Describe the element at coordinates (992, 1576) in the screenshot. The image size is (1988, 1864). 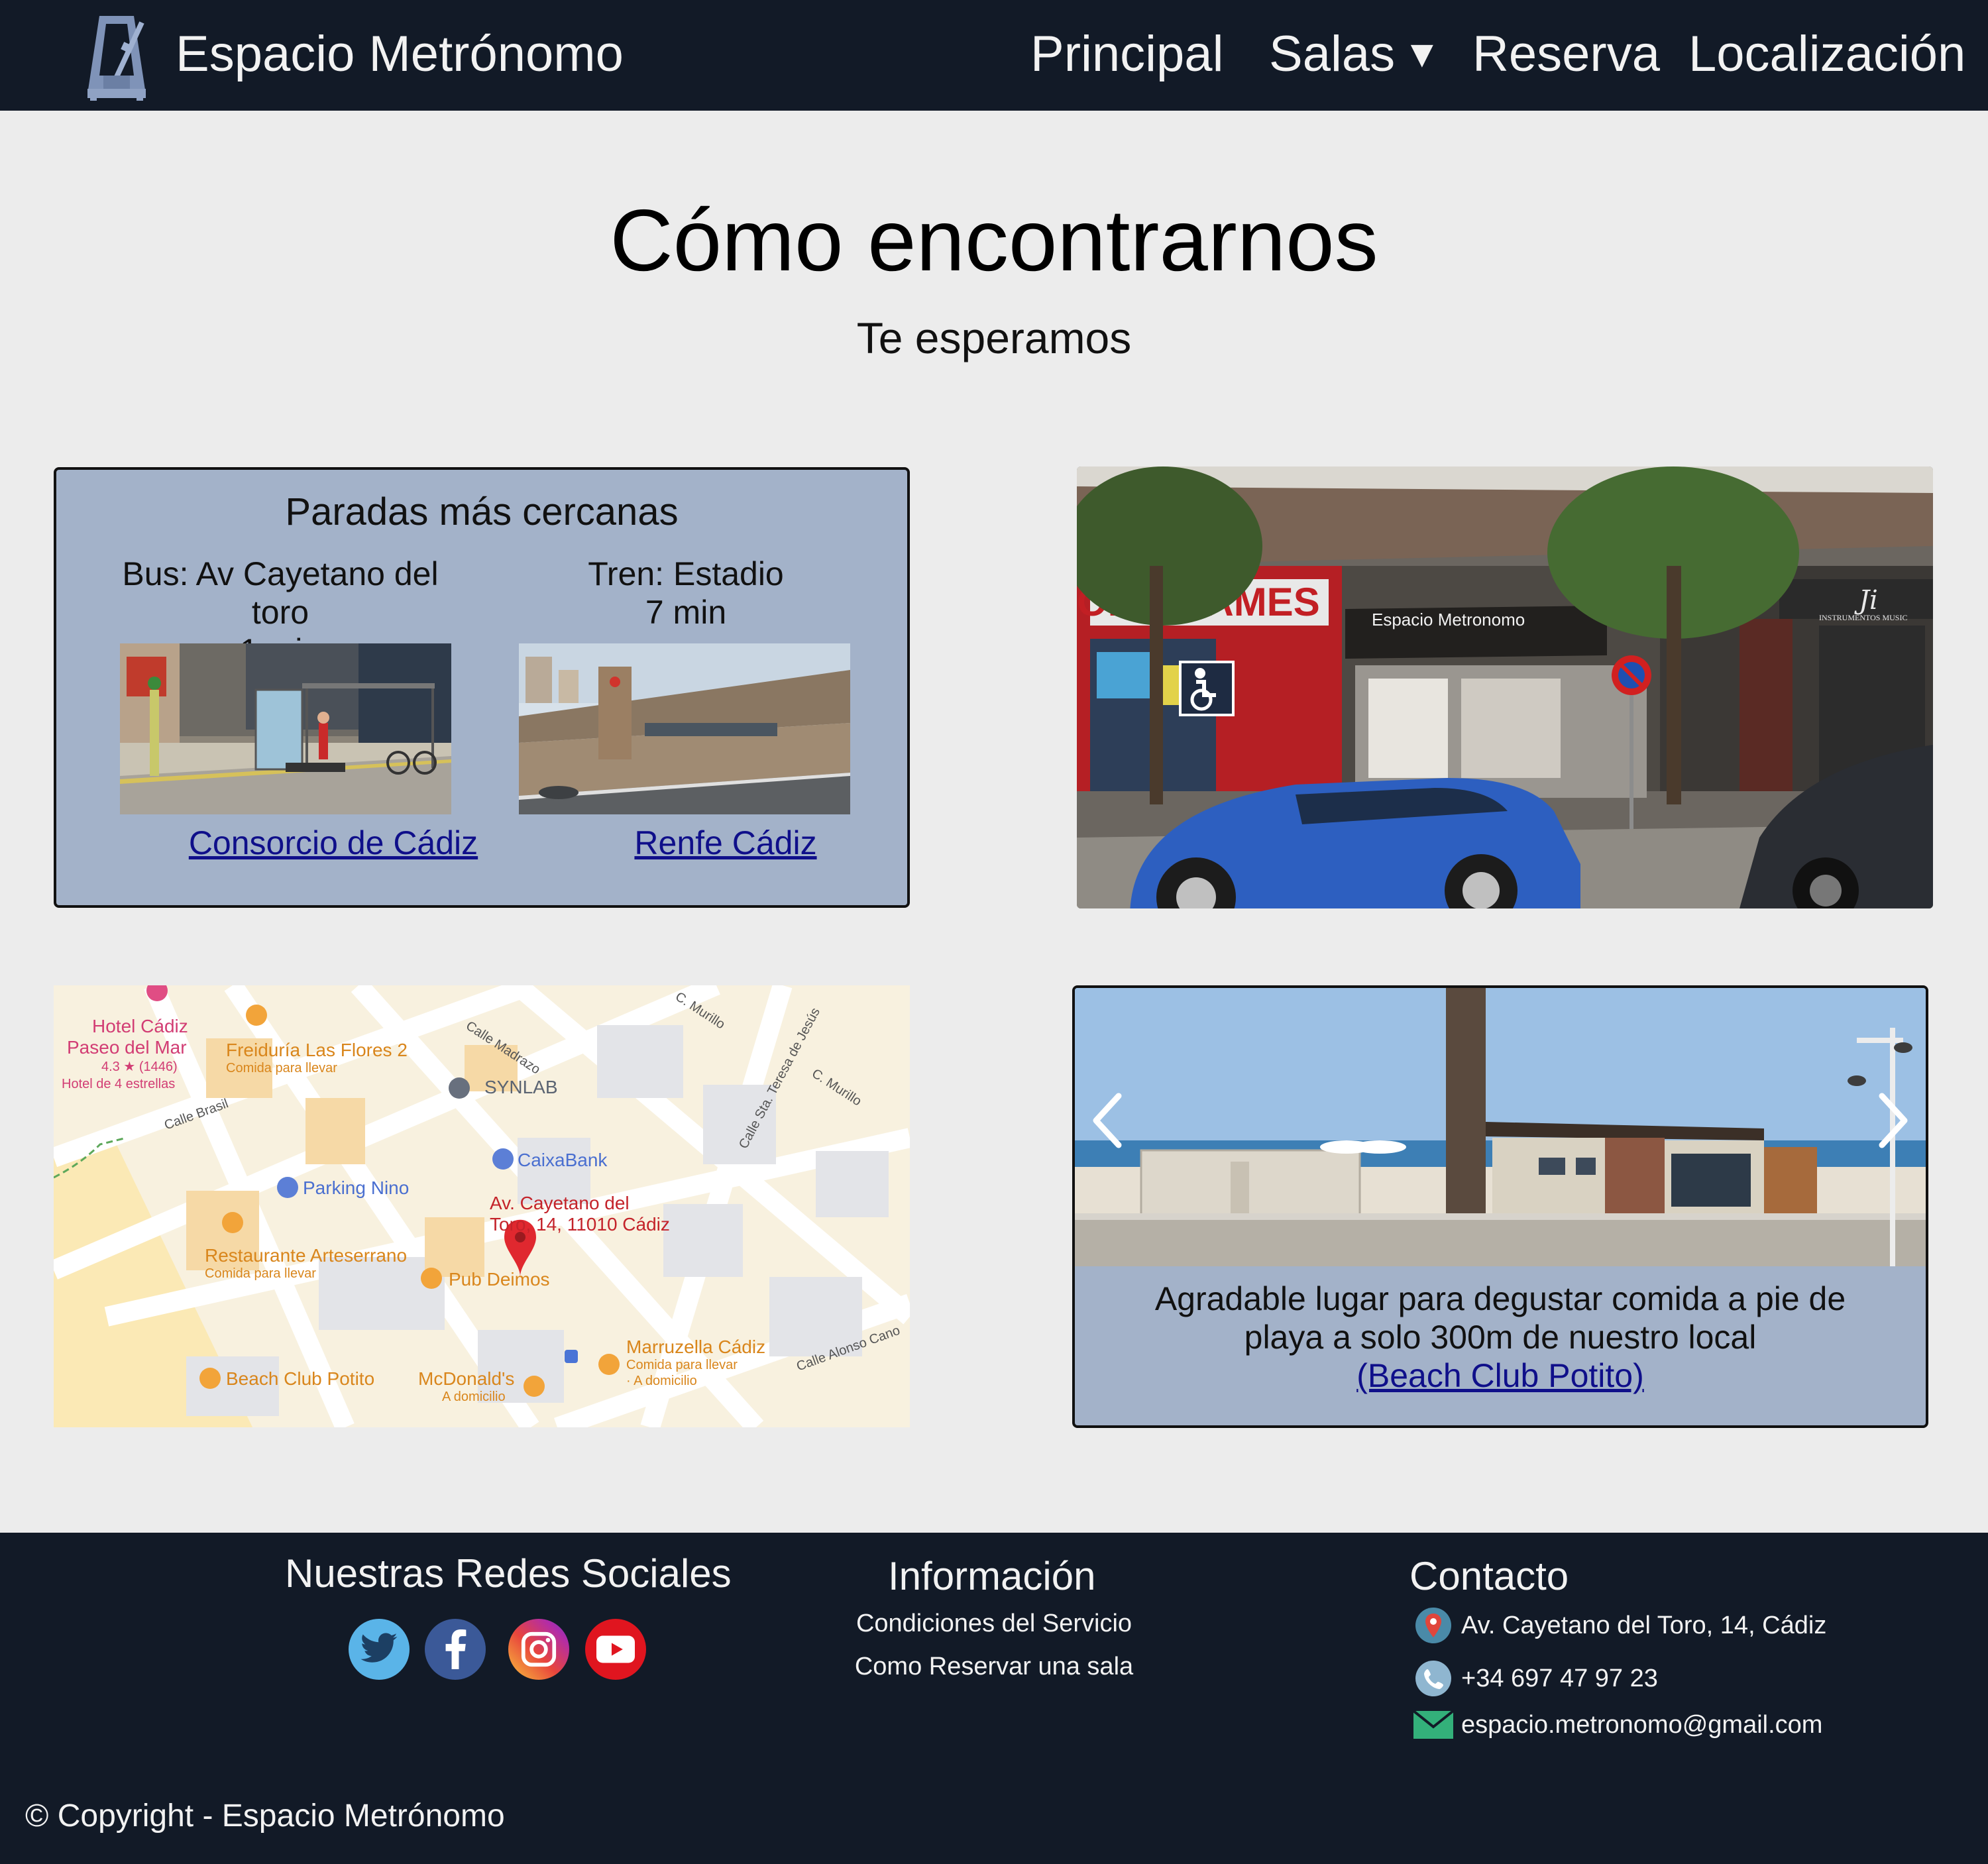
I see `info-title: Información` at that location.